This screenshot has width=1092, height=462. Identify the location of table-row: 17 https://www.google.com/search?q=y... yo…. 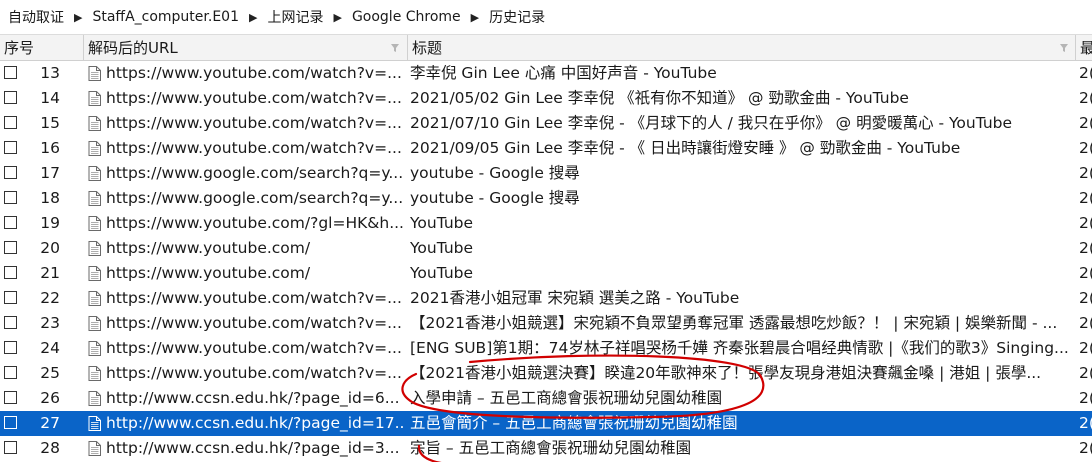
(546, 173).